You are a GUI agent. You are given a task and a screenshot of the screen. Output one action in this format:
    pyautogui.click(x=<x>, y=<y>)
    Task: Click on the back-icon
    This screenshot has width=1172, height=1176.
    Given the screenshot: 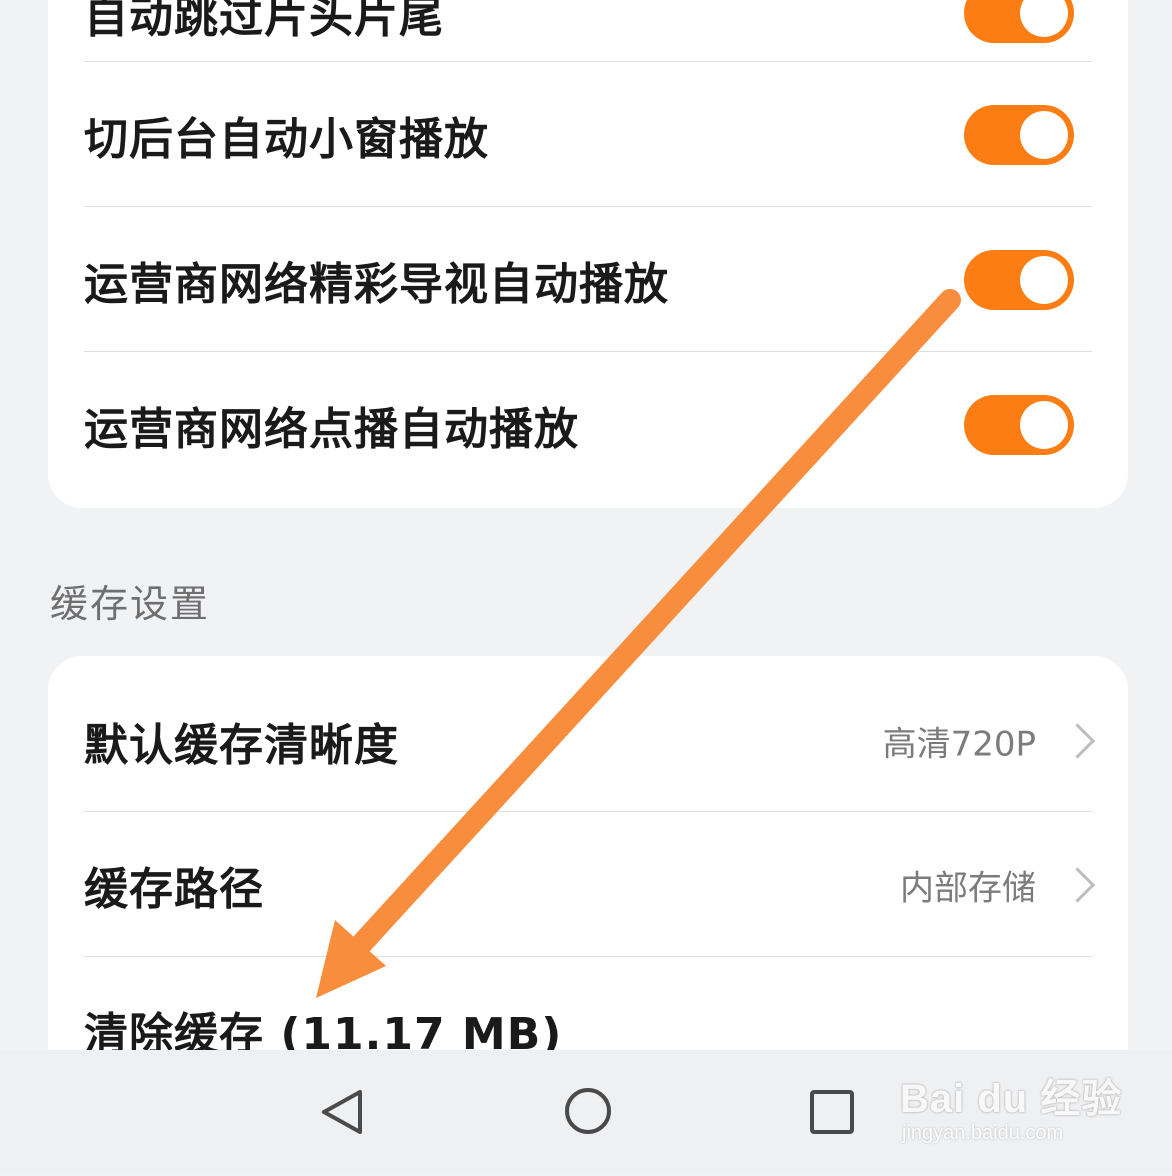 What is the action you would take?
    pyautogui.click(x=342, y=1112)
    